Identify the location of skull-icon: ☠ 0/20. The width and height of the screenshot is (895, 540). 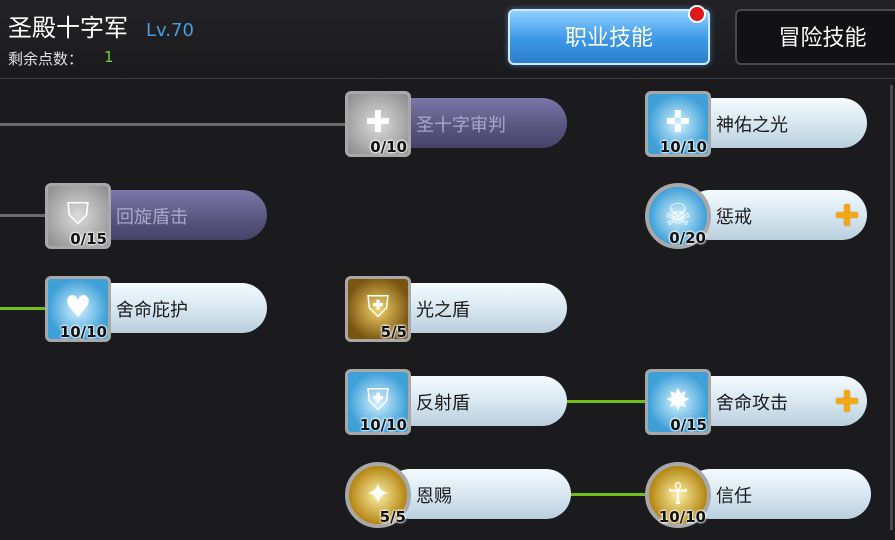
(678, 216).